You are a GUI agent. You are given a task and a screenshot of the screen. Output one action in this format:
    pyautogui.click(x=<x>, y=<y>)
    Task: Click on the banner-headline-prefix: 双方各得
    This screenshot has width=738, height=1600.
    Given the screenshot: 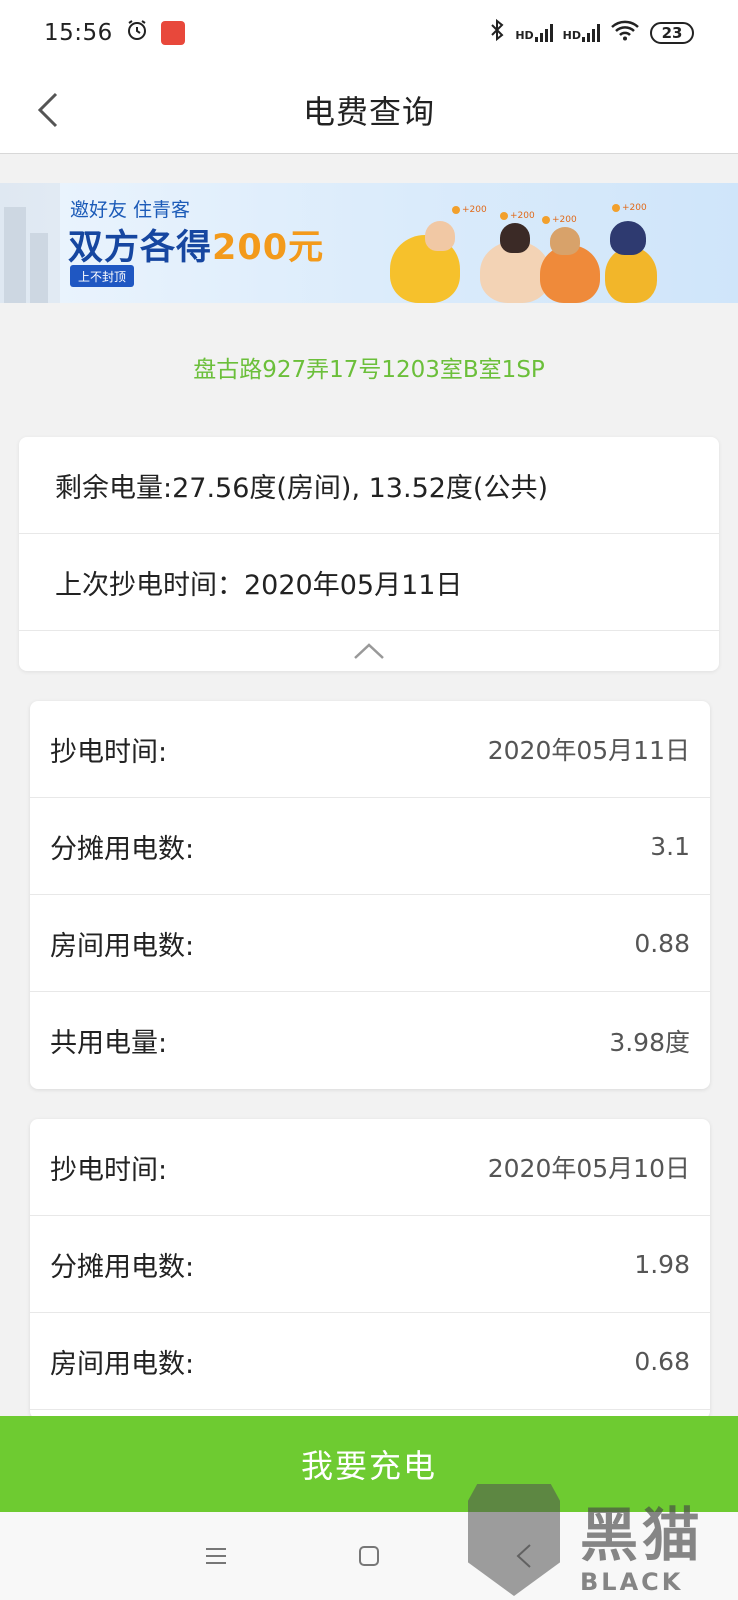 What is the action you would take?
    pyautogui.click(x=140, y=248)
    